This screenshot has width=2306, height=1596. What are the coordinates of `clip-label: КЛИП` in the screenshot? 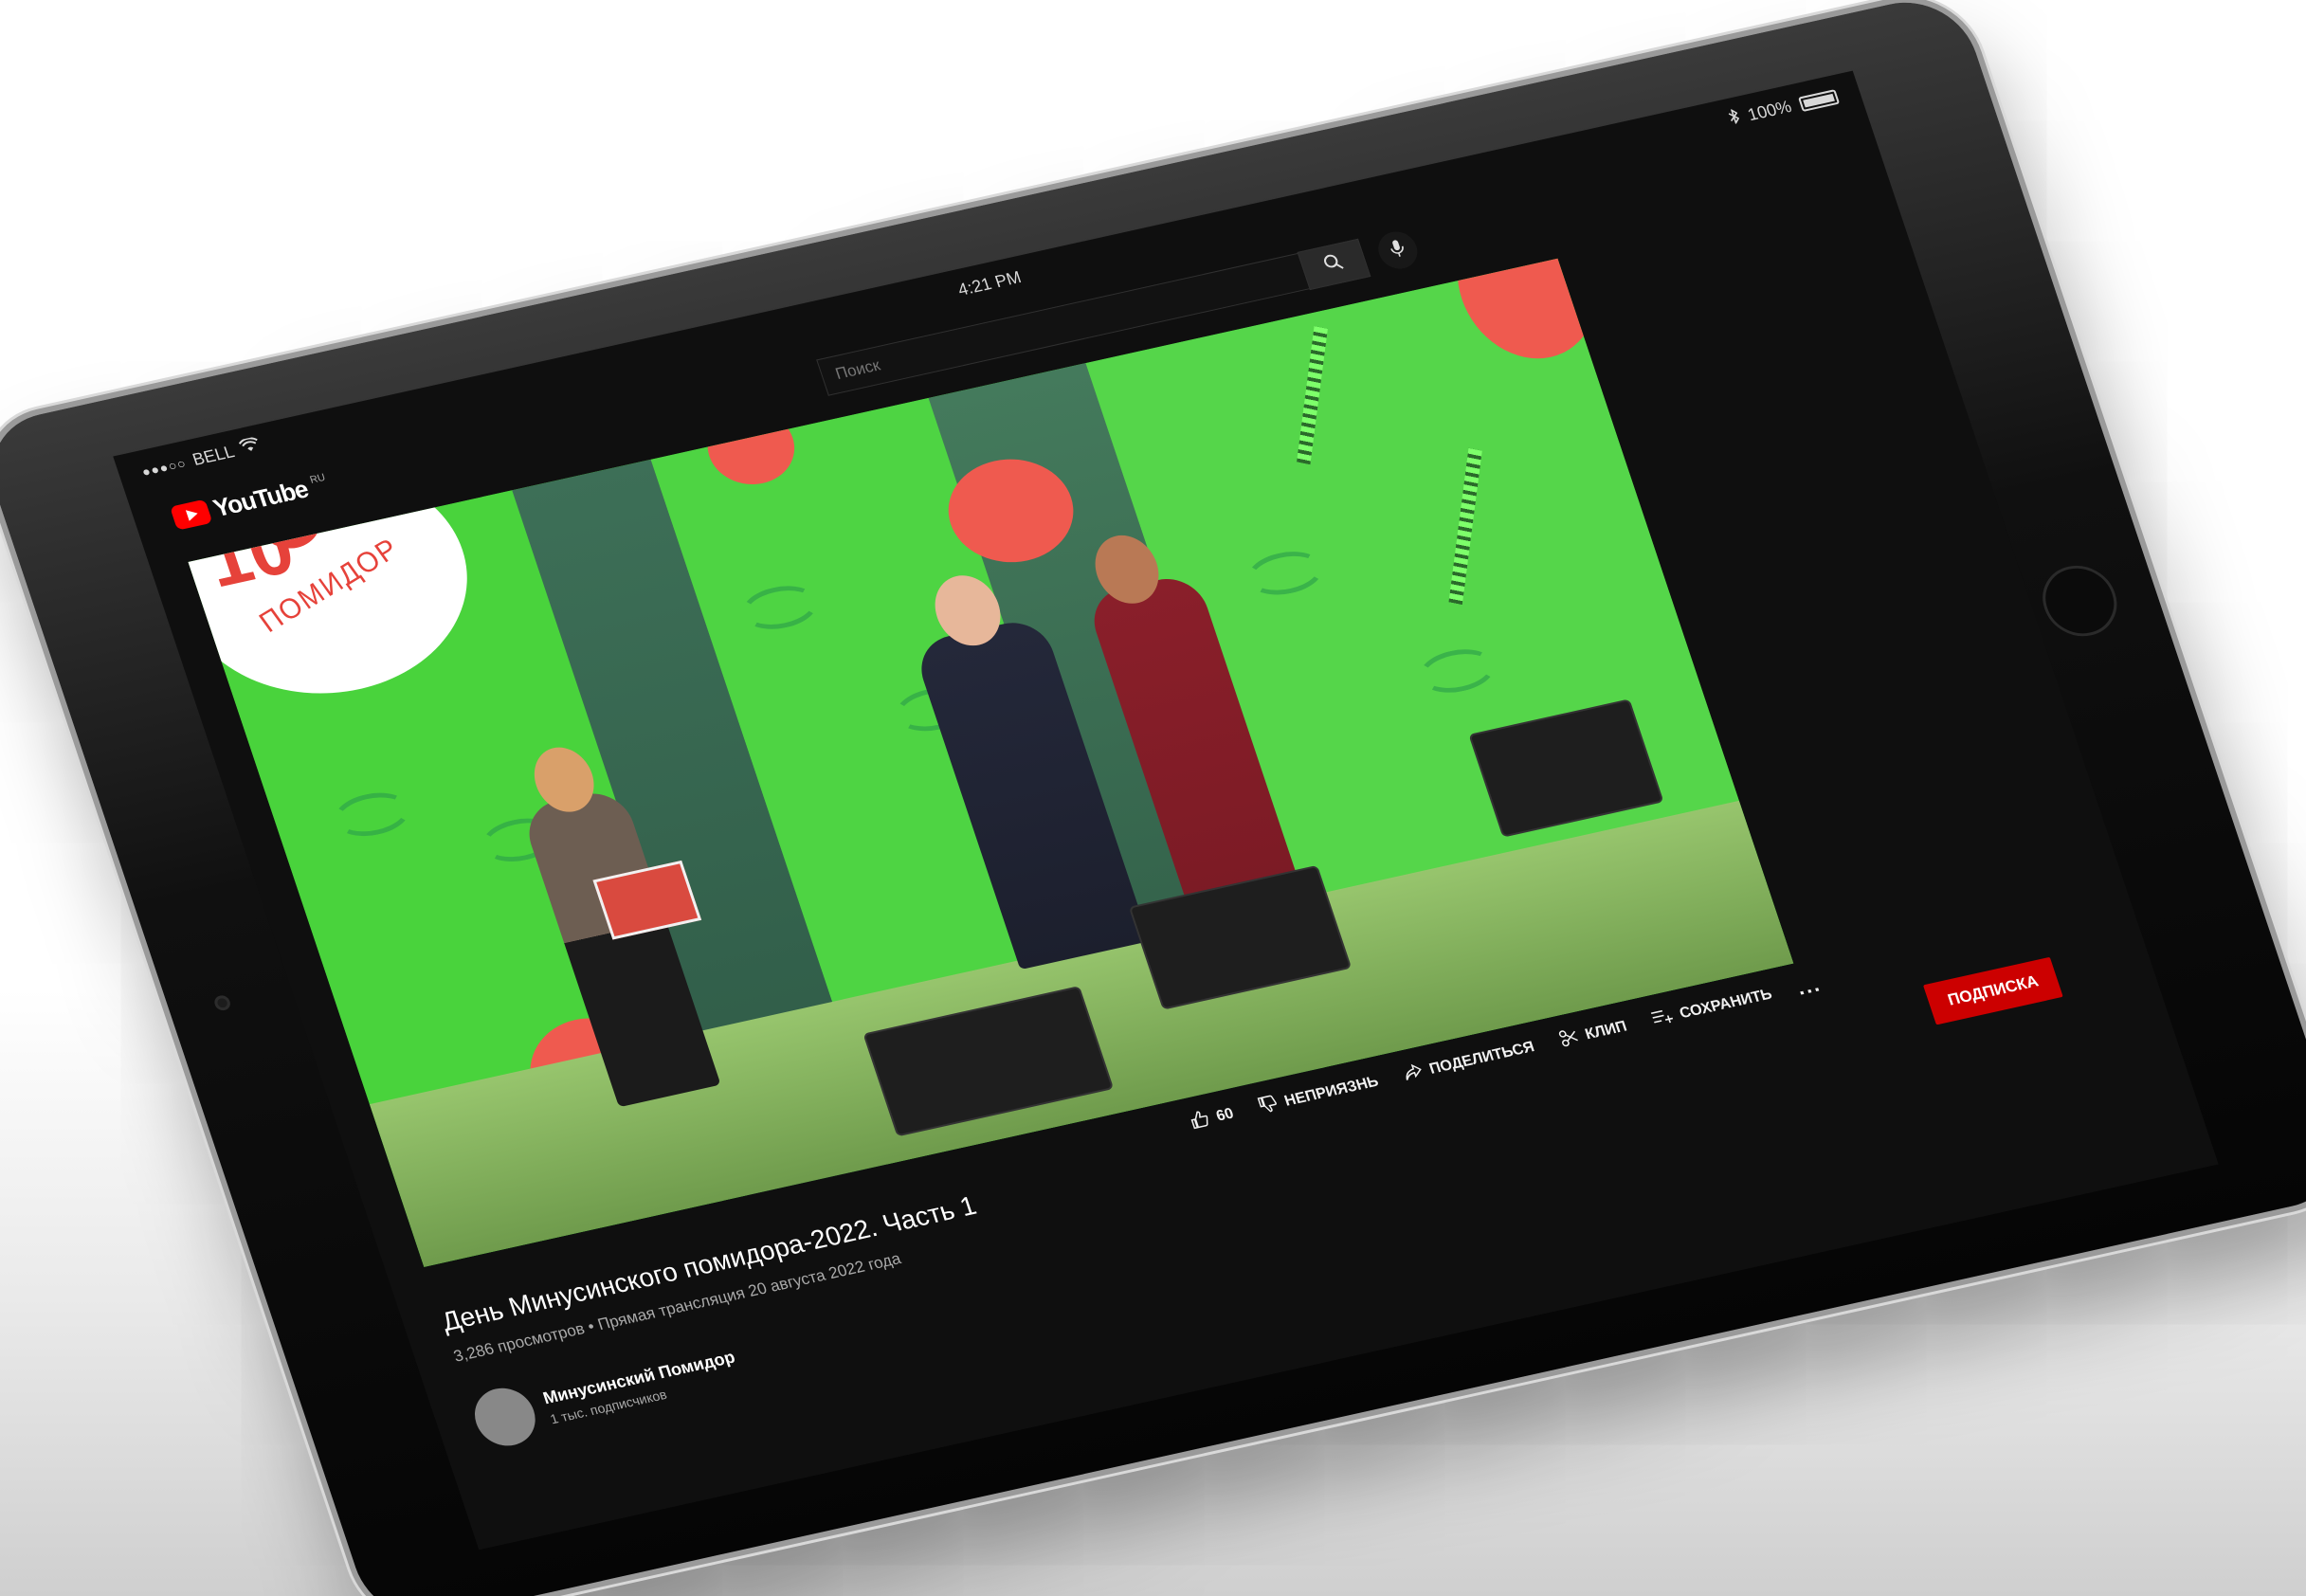 It's located at (1606, 1031).